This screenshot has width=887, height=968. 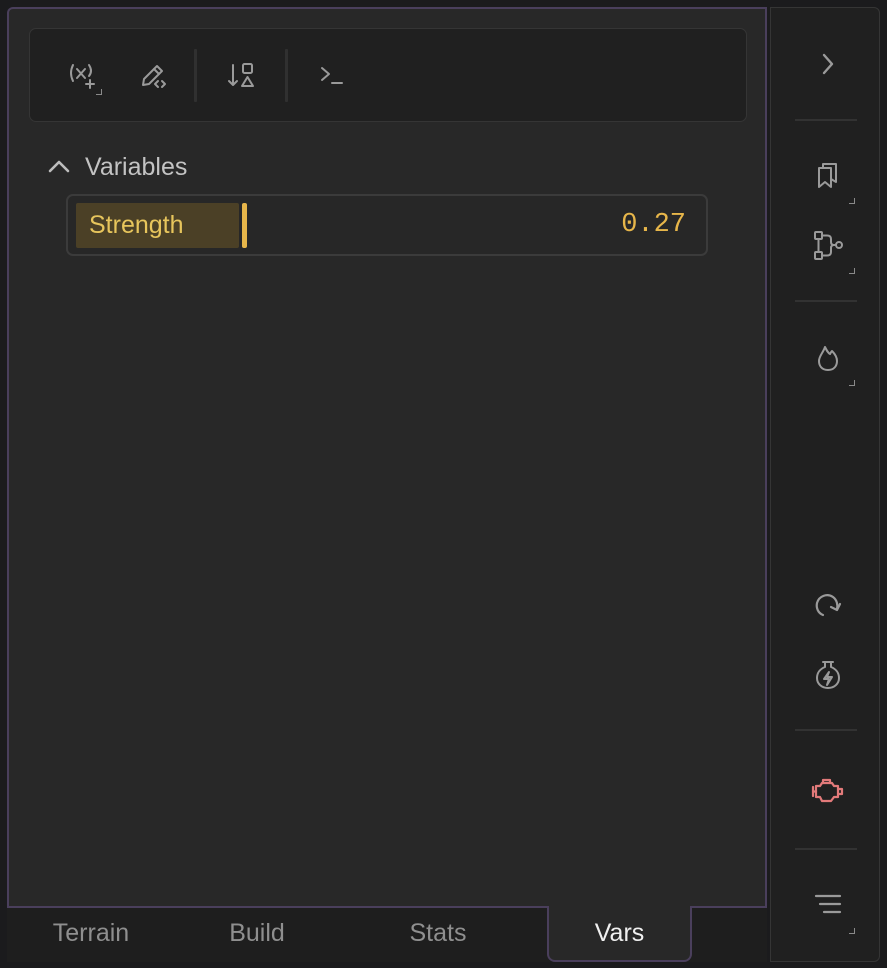 I want to click on new-variable-icon, so click(x=82, y=76).